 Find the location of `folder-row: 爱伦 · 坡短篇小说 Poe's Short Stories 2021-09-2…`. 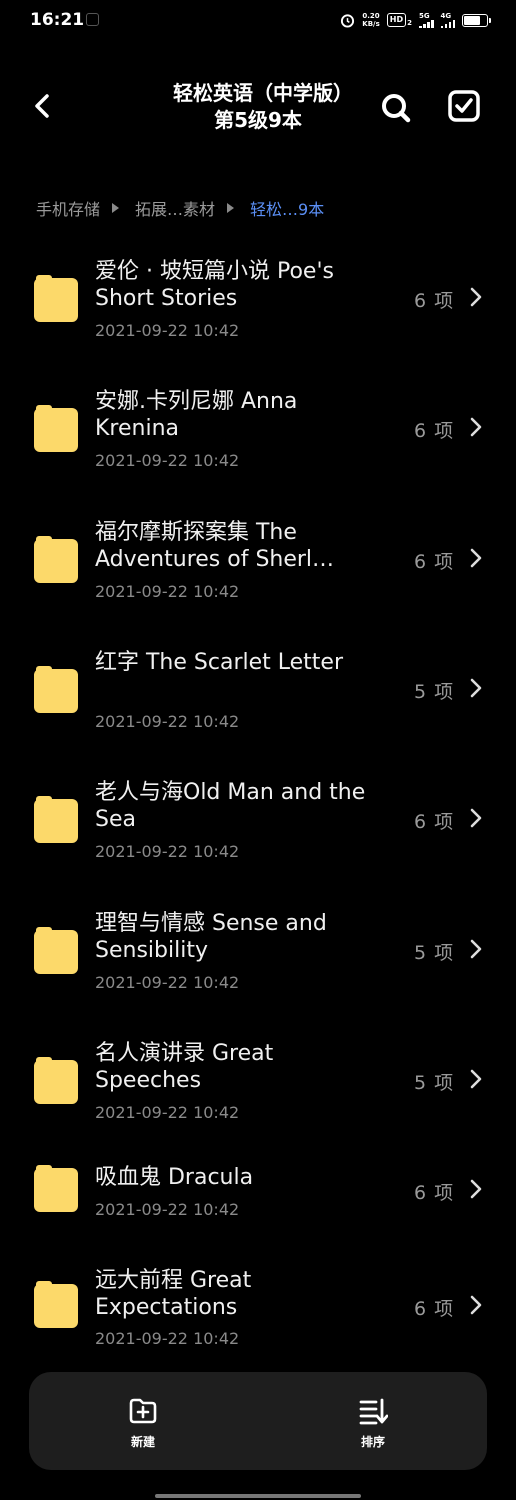

folder-row: 爱伦 · 坡短篇小说 Poe's Short Stories 2021-09-2… is located at coordinates (258, 304).